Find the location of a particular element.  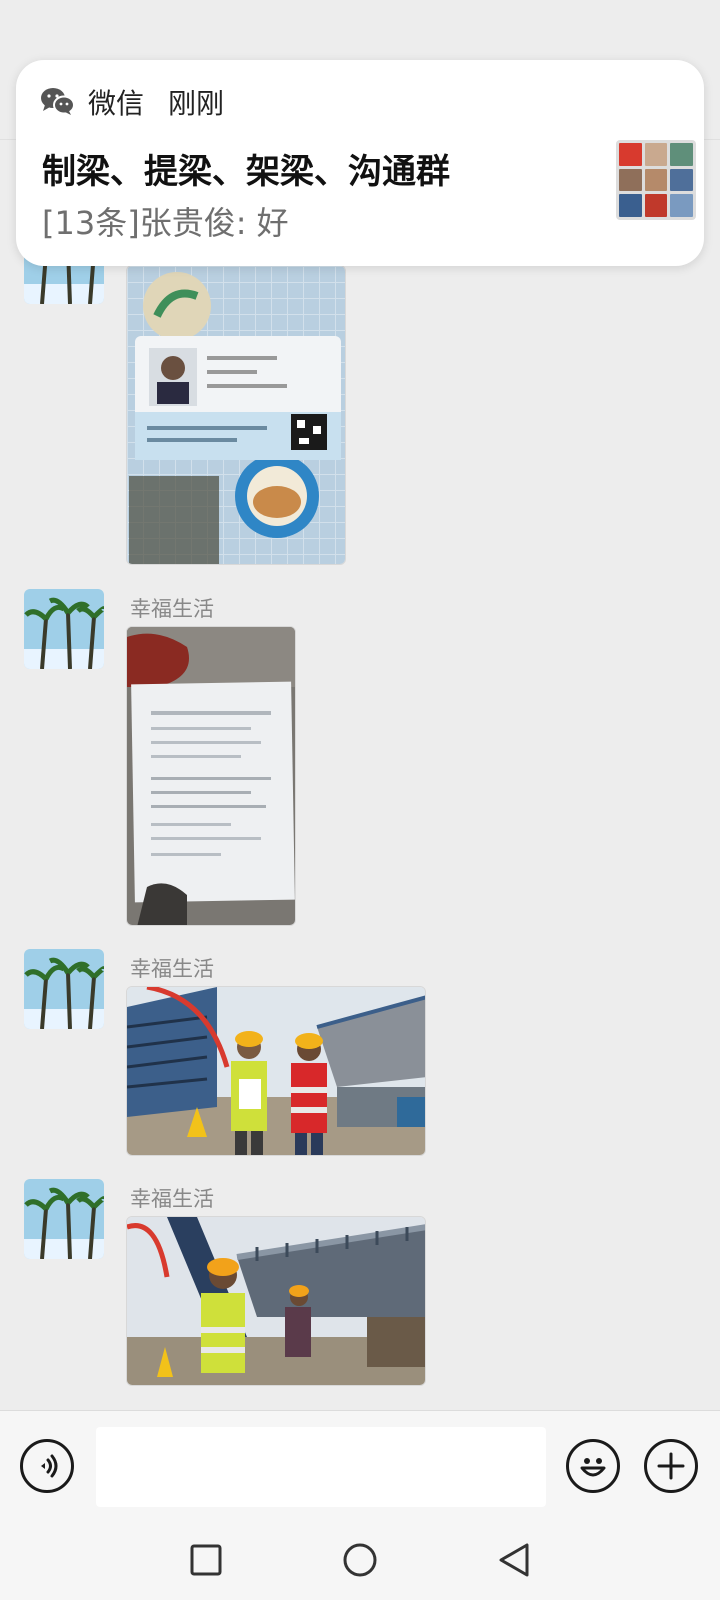

plus-icon is located at coordinates (671, 1466).